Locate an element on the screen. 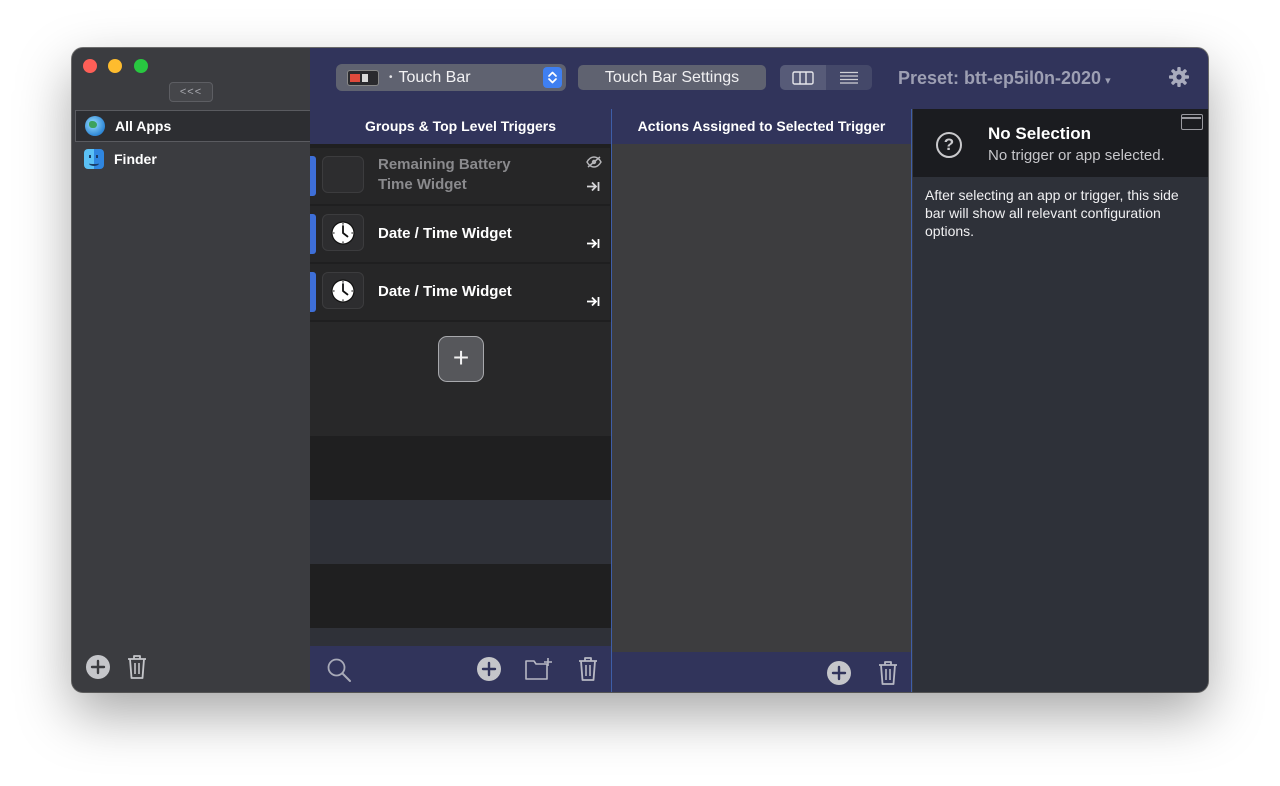  widget-icon-empty is located at coordinates (343, 174).